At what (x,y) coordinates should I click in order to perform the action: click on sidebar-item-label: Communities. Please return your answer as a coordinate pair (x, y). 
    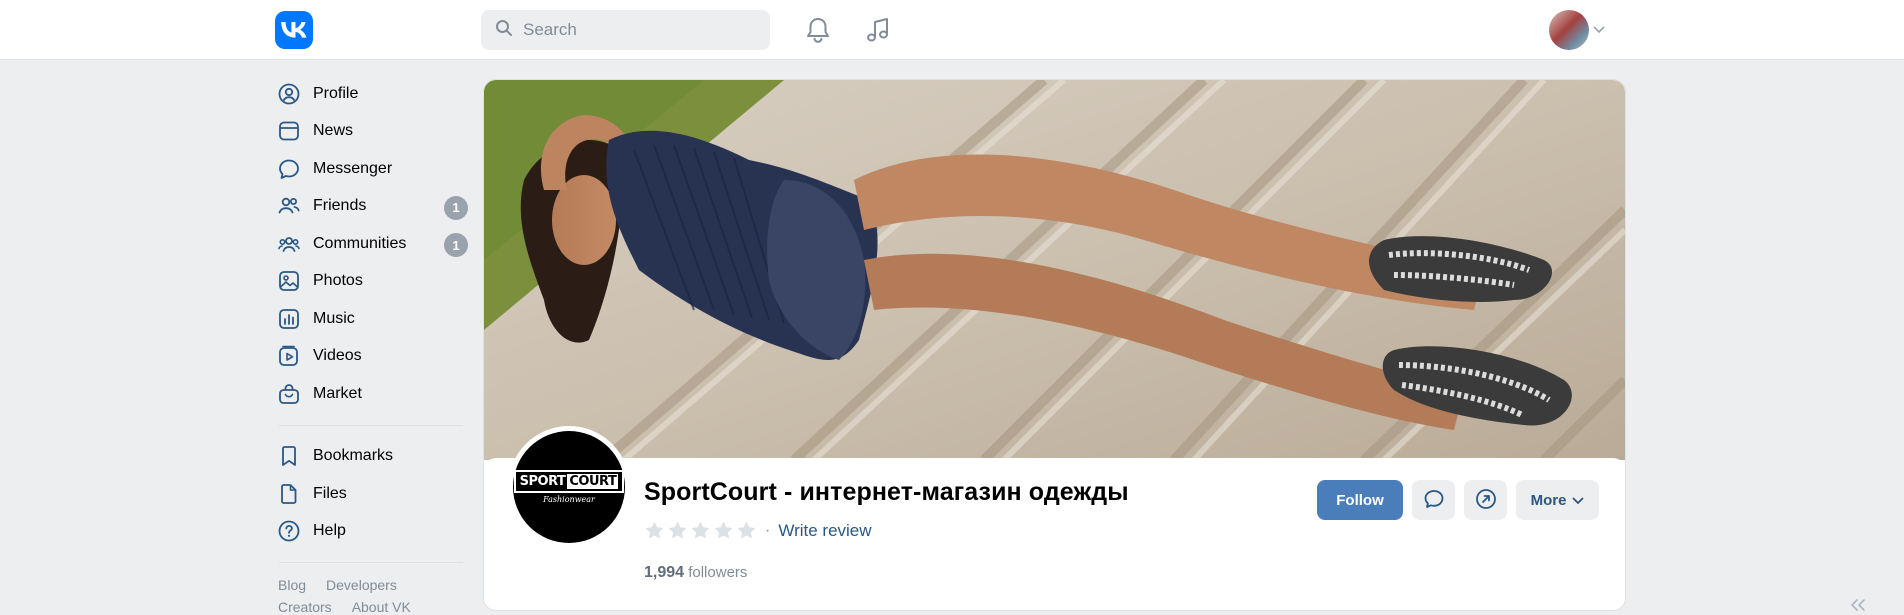
    Looking at the image, I should click on (360, 243).